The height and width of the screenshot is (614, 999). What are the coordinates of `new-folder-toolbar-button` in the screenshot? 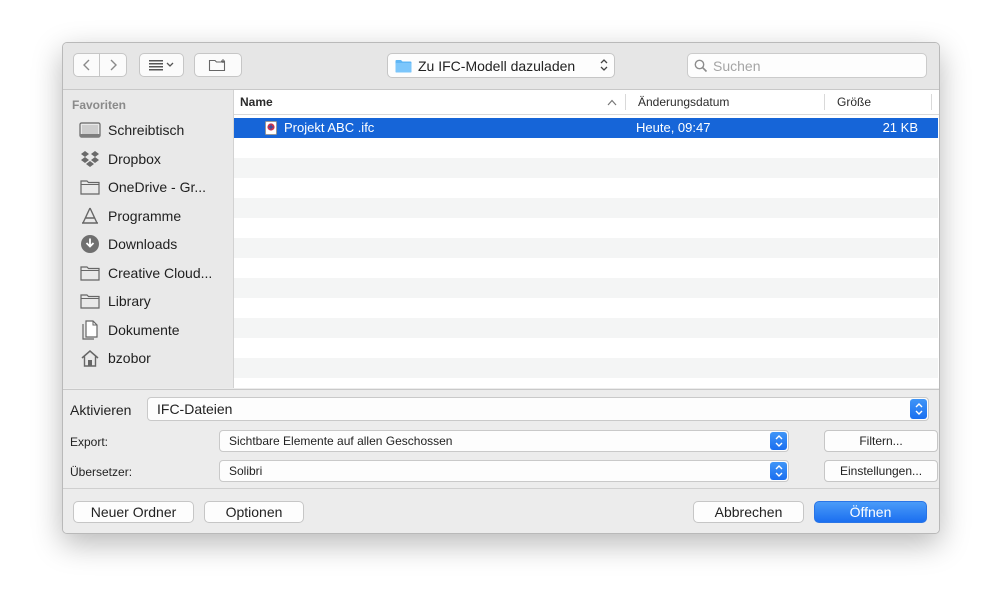 It's located at (218, 65).